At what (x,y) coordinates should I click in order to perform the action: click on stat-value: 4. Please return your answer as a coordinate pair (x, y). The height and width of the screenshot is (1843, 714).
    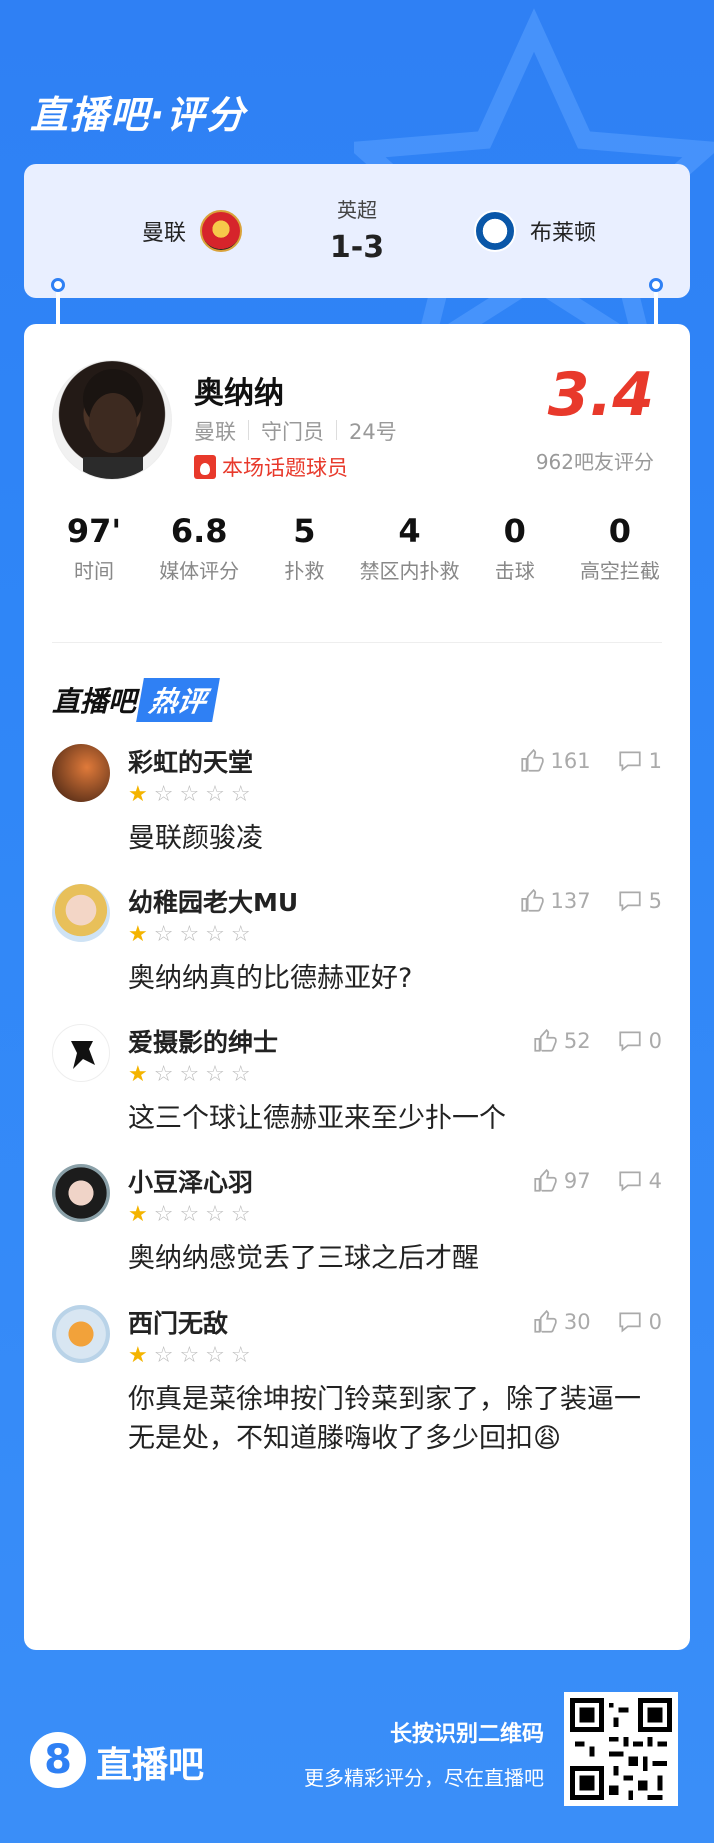
    Looking at the image, I should click on (409, 531).